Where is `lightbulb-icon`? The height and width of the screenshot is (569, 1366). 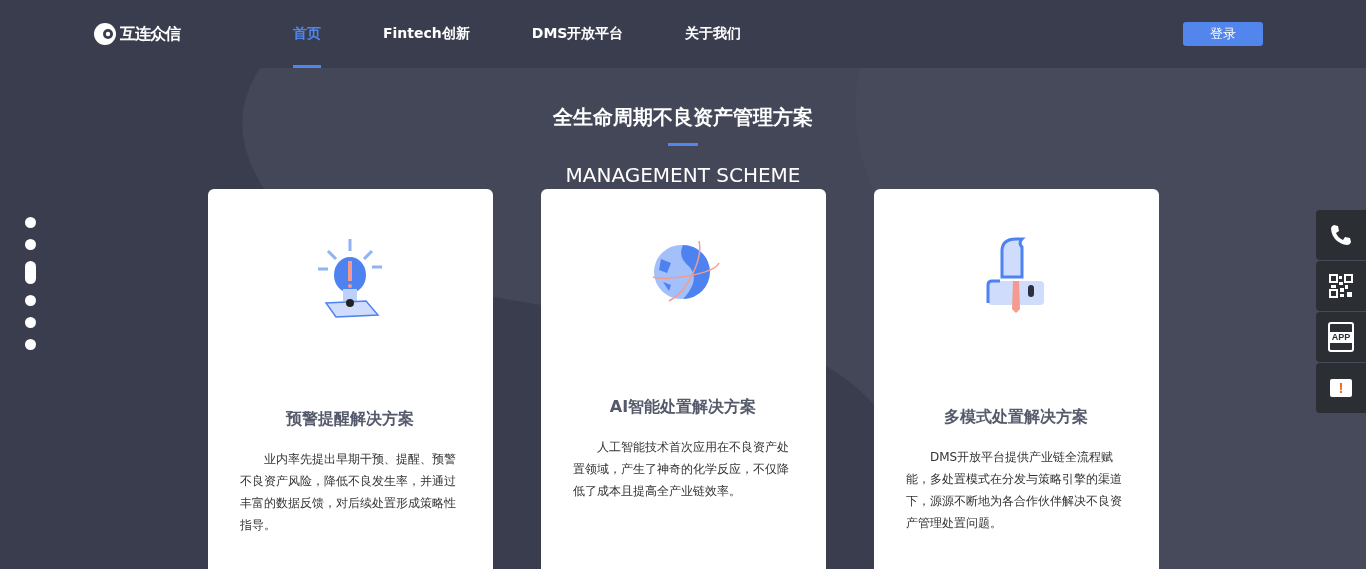
lightbulb-icon is located at coordinates (350, 278).